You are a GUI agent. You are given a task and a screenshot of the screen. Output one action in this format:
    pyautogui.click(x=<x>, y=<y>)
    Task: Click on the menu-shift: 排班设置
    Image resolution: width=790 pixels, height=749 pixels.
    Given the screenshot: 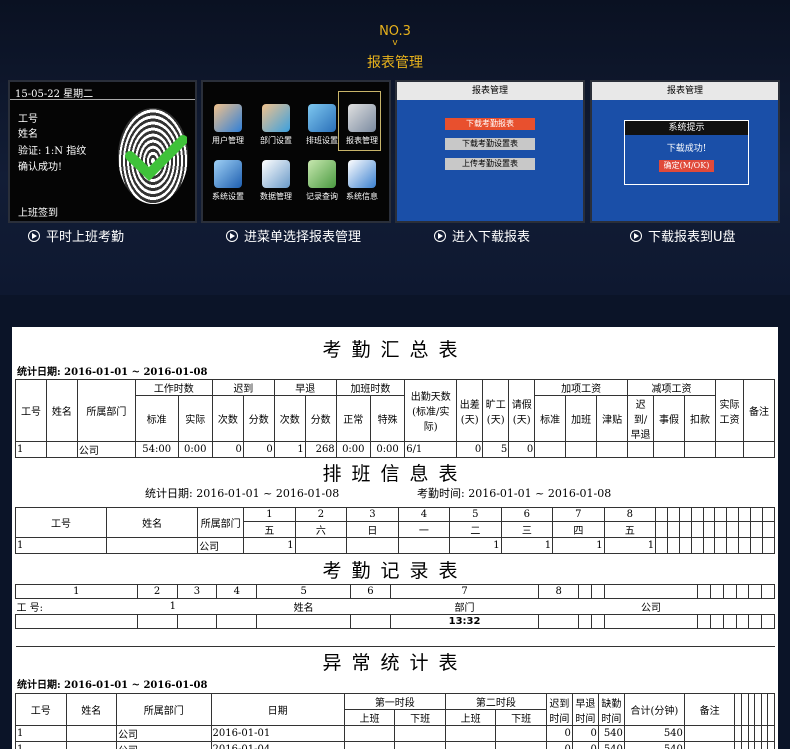 What is the action you would take?
    pyautogui.click(x=322, y=125)
    